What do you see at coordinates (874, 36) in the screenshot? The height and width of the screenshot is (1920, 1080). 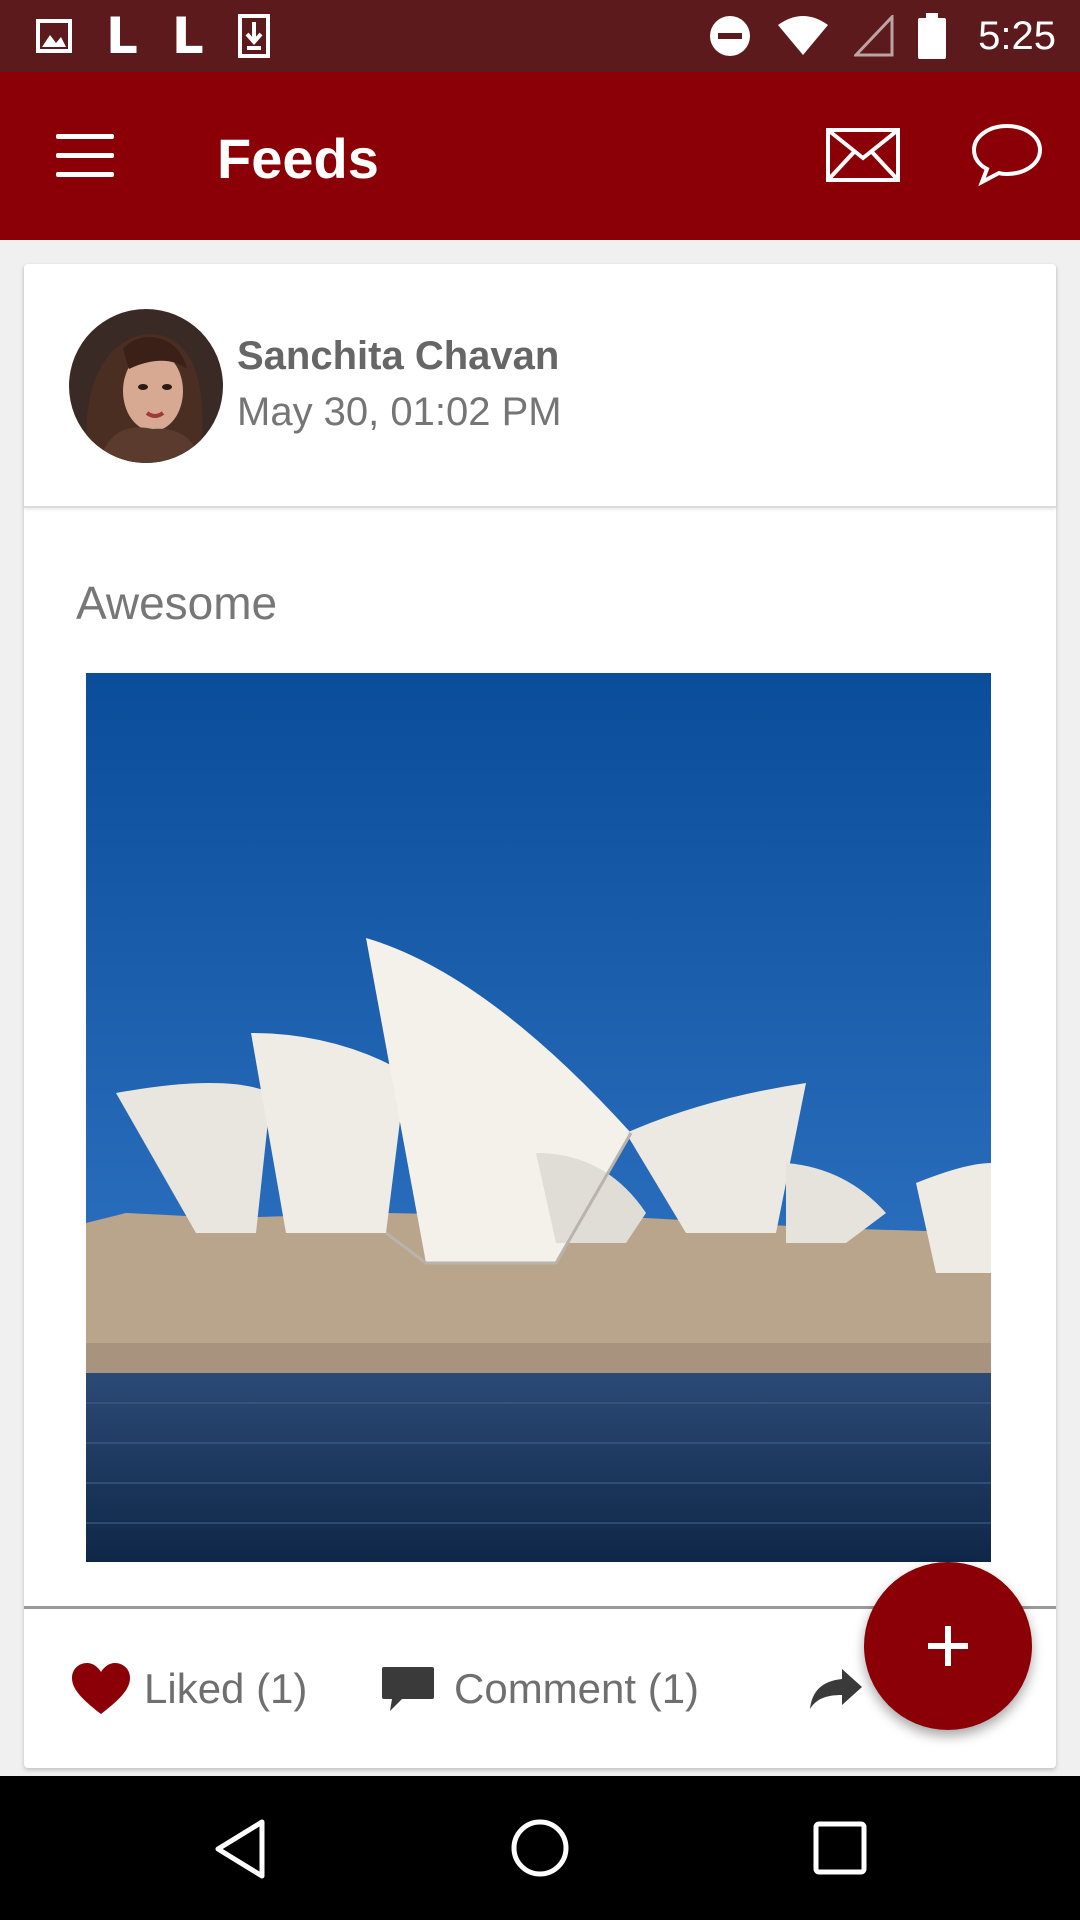 I see `signal-icon` at bounding box center [874, 36].